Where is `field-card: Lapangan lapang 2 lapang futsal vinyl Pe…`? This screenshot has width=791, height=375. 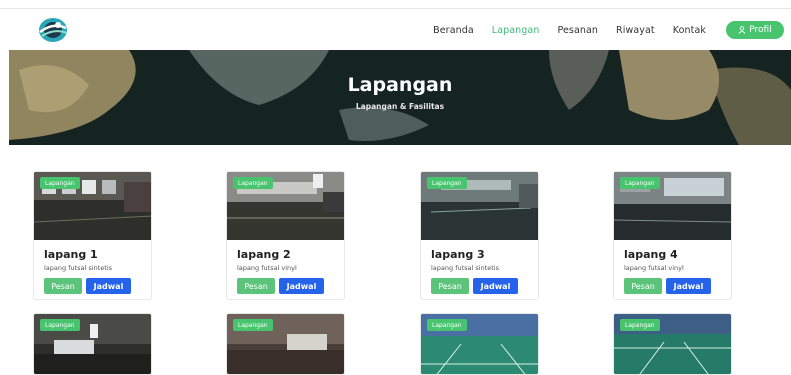
field-card: Lapangan lapang 2 lapang futsal vinyl Pe… is located at coordinates (285, 235).